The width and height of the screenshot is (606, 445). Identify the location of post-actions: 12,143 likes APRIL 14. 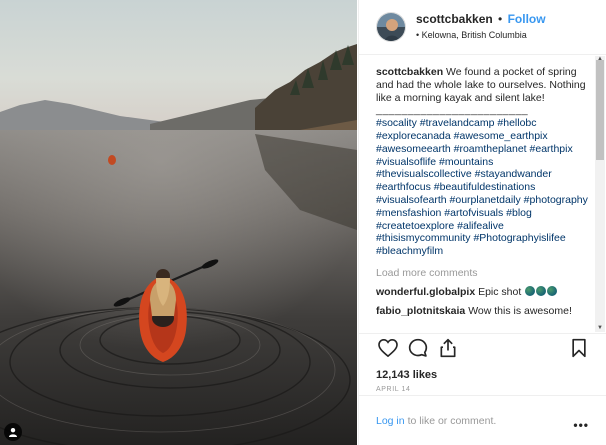
(482, 363).